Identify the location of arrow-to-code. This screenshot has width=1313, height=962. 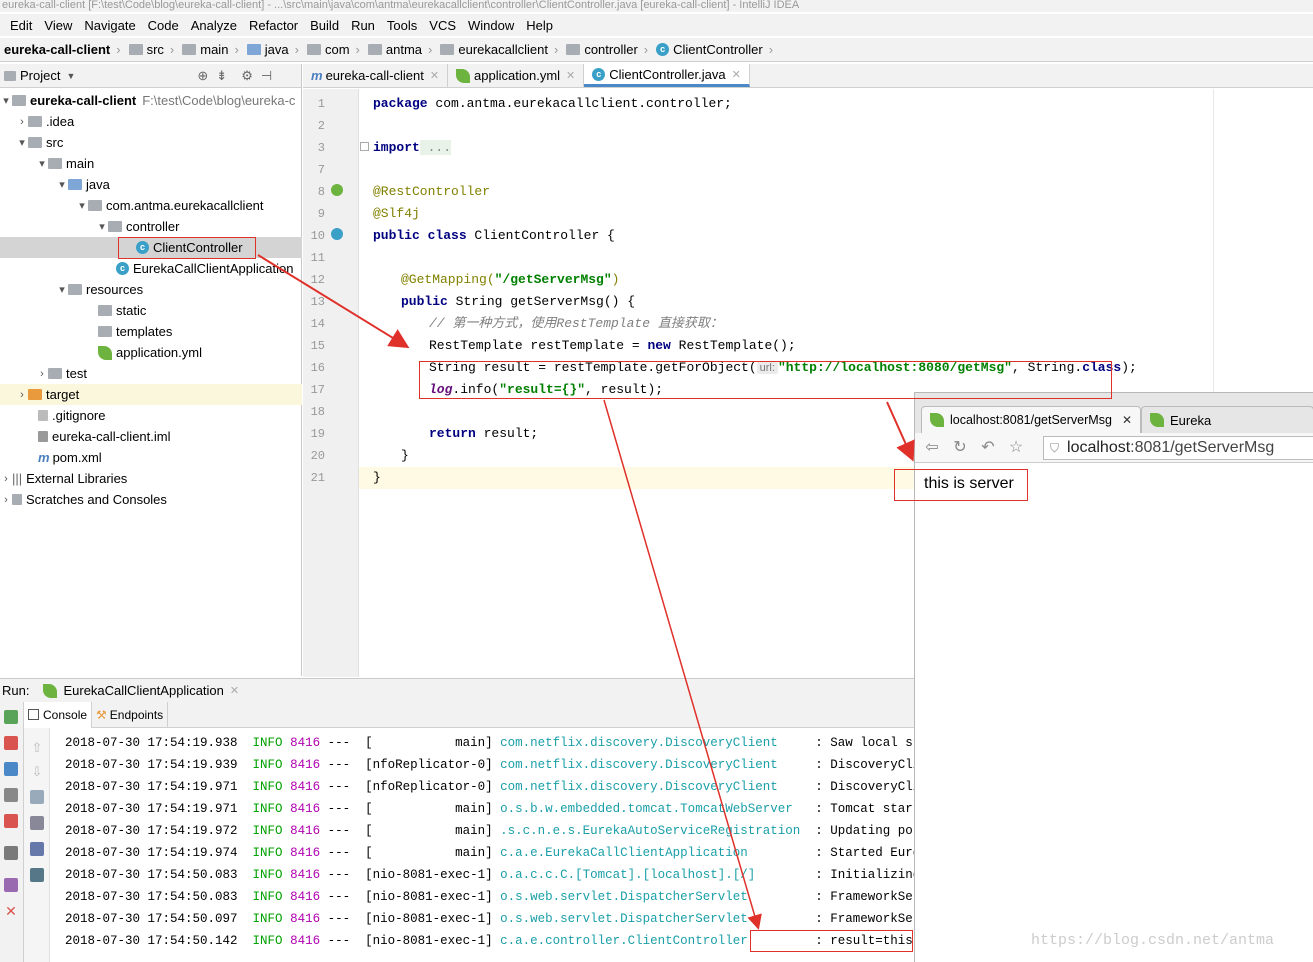
(333, 301).